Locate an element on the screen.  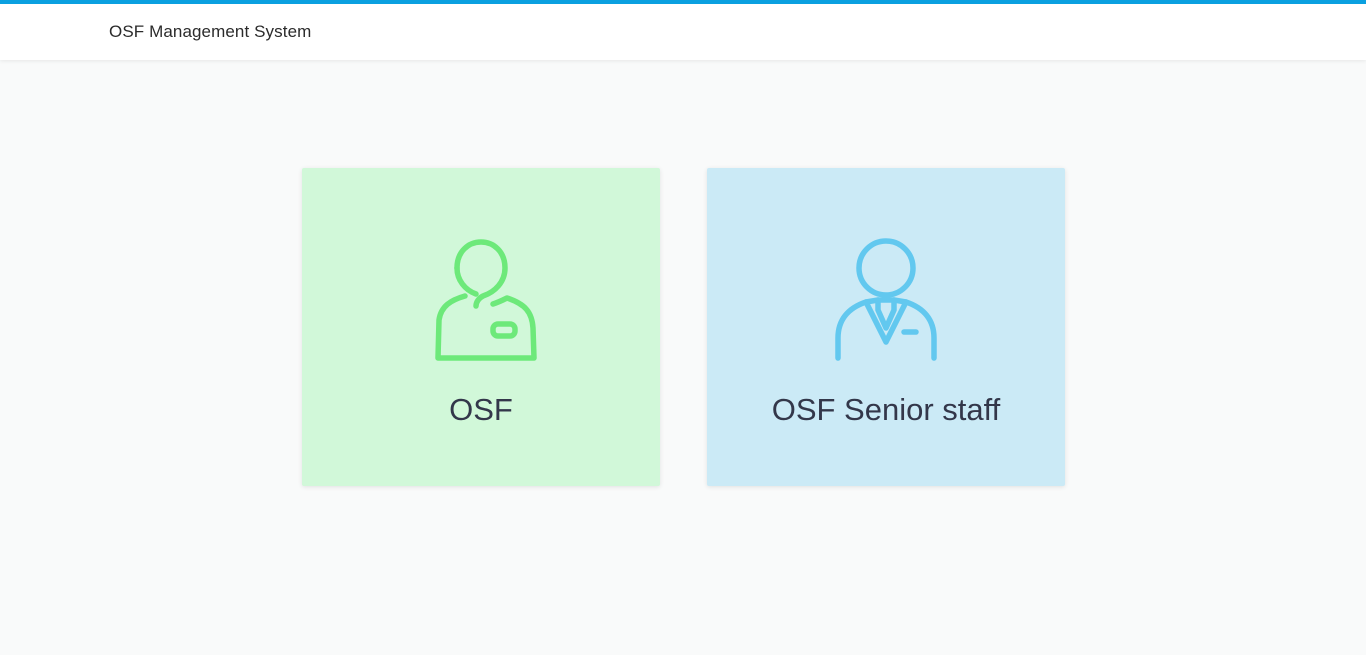
app-title: OSF Management System is located at coordinates (210, 31).